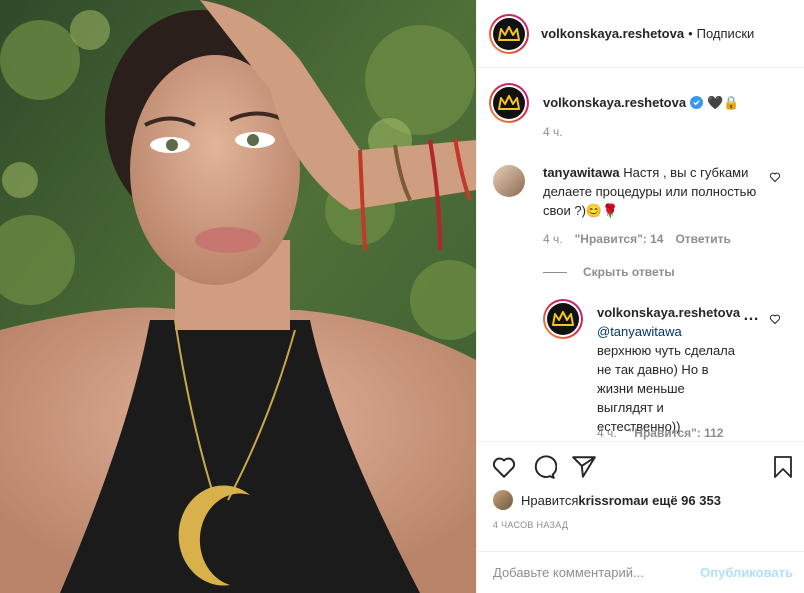  Describe the element at coordinates (503, 500) in the screenshot. I see `liker-avatar` at that location.